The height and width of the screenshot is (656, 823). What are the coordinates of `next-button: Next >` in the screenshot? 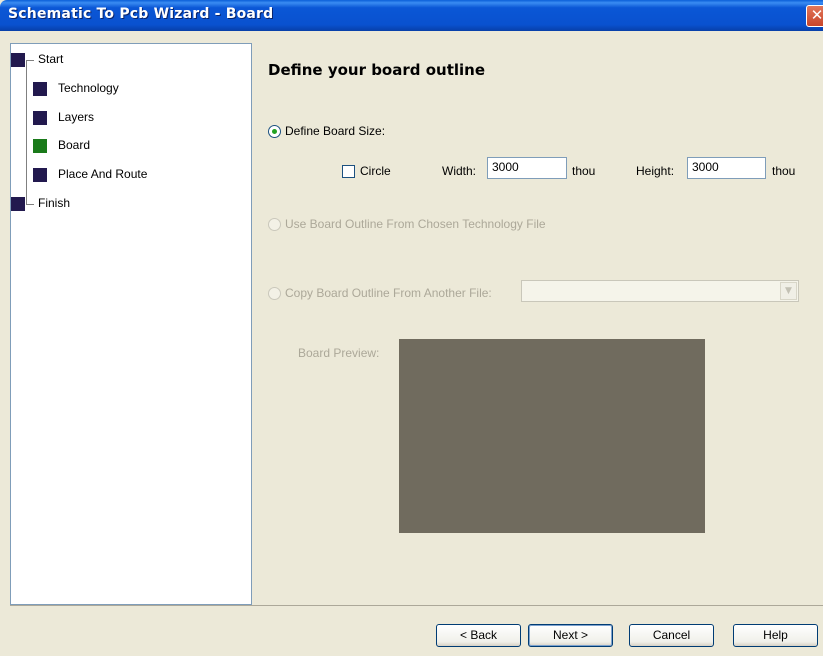 It's located at (570, 635).